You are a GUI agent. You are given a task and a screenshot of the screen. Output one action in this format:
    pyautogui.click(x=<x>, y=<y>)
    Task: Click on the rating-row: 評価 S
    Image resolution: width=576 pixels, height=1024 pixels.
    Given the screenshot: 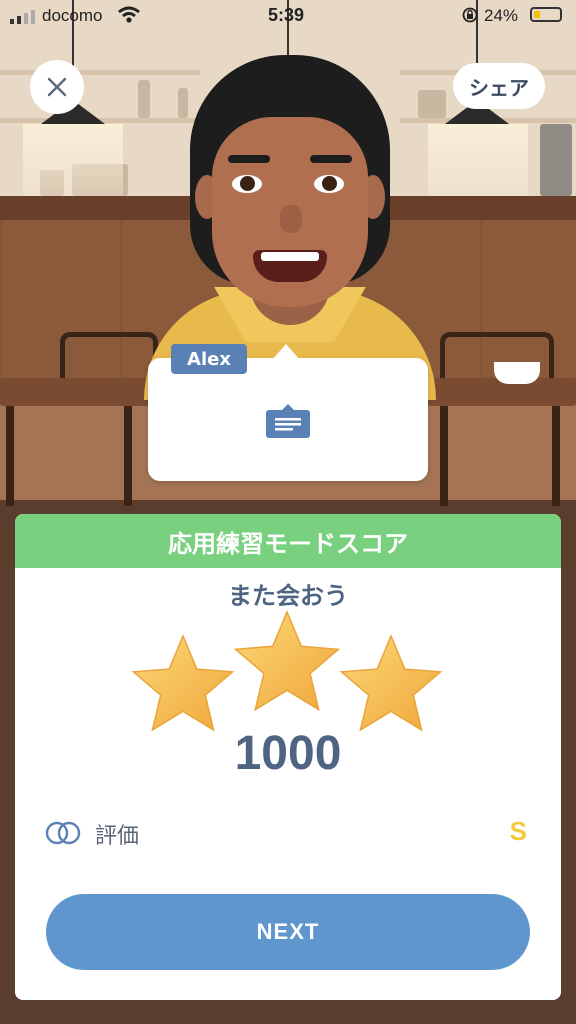 What is the action you would take?
    pyautogui.click(x=288, y=834)
    